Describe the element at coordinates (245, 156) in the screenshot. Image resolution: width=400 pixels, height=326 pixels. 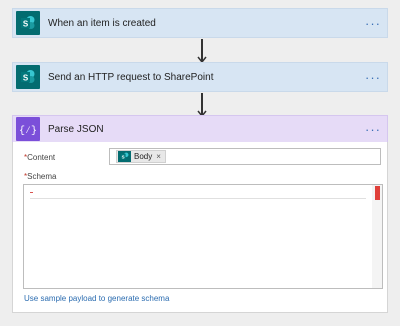
I see `content-input: S Body ×` at that location.